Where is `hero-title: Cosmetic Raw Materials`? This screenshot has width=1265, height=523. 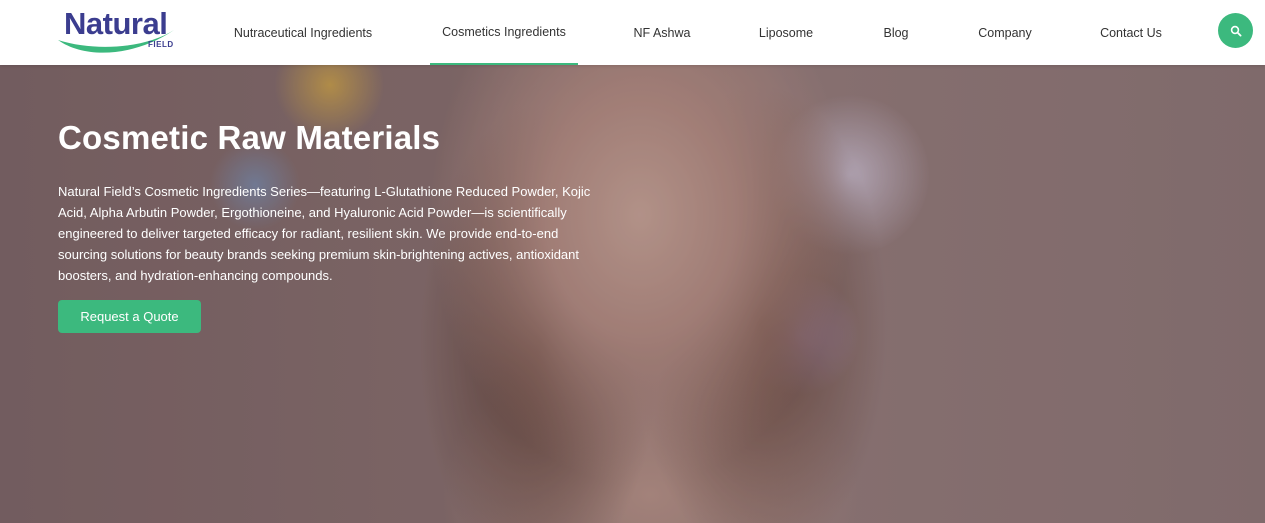
hero-title: Cosmetic Raw Materials is located at coordinates (249, 137).